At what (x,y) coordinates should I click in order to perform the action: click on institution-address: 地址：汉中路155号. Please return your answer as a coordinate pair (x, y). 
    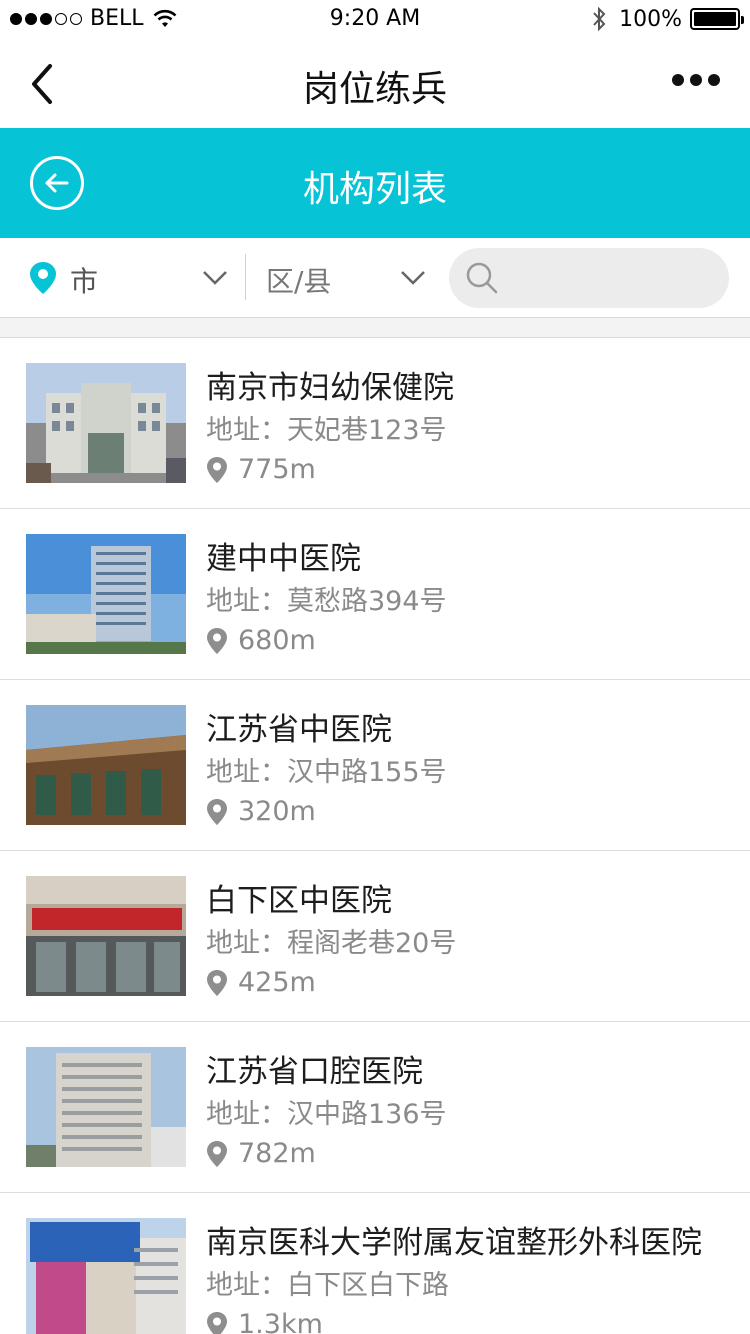
    Looking at the image, I should click on (326, 772).